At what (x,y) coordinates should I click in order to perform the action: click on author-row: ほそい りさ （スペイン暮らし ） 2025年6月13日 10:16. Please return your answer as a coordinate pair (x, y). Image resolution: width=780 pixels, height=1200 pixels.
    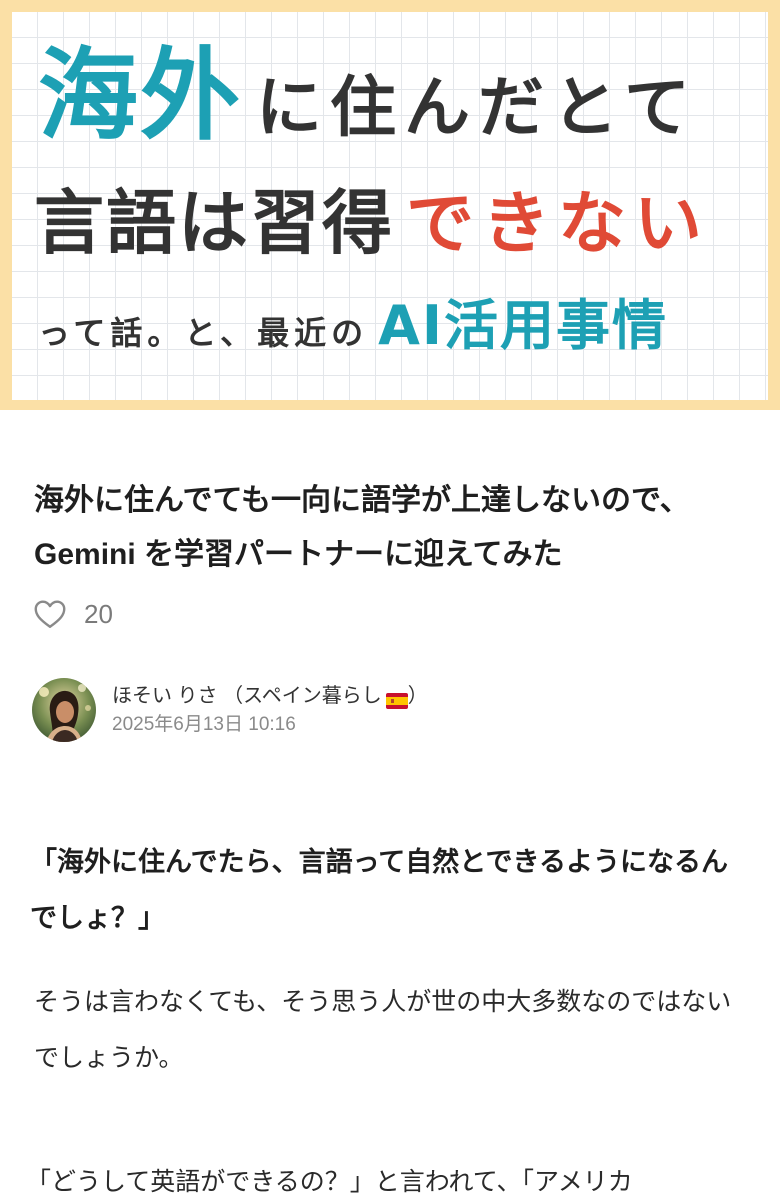
    Looking at the image, I should click on (230, 710).